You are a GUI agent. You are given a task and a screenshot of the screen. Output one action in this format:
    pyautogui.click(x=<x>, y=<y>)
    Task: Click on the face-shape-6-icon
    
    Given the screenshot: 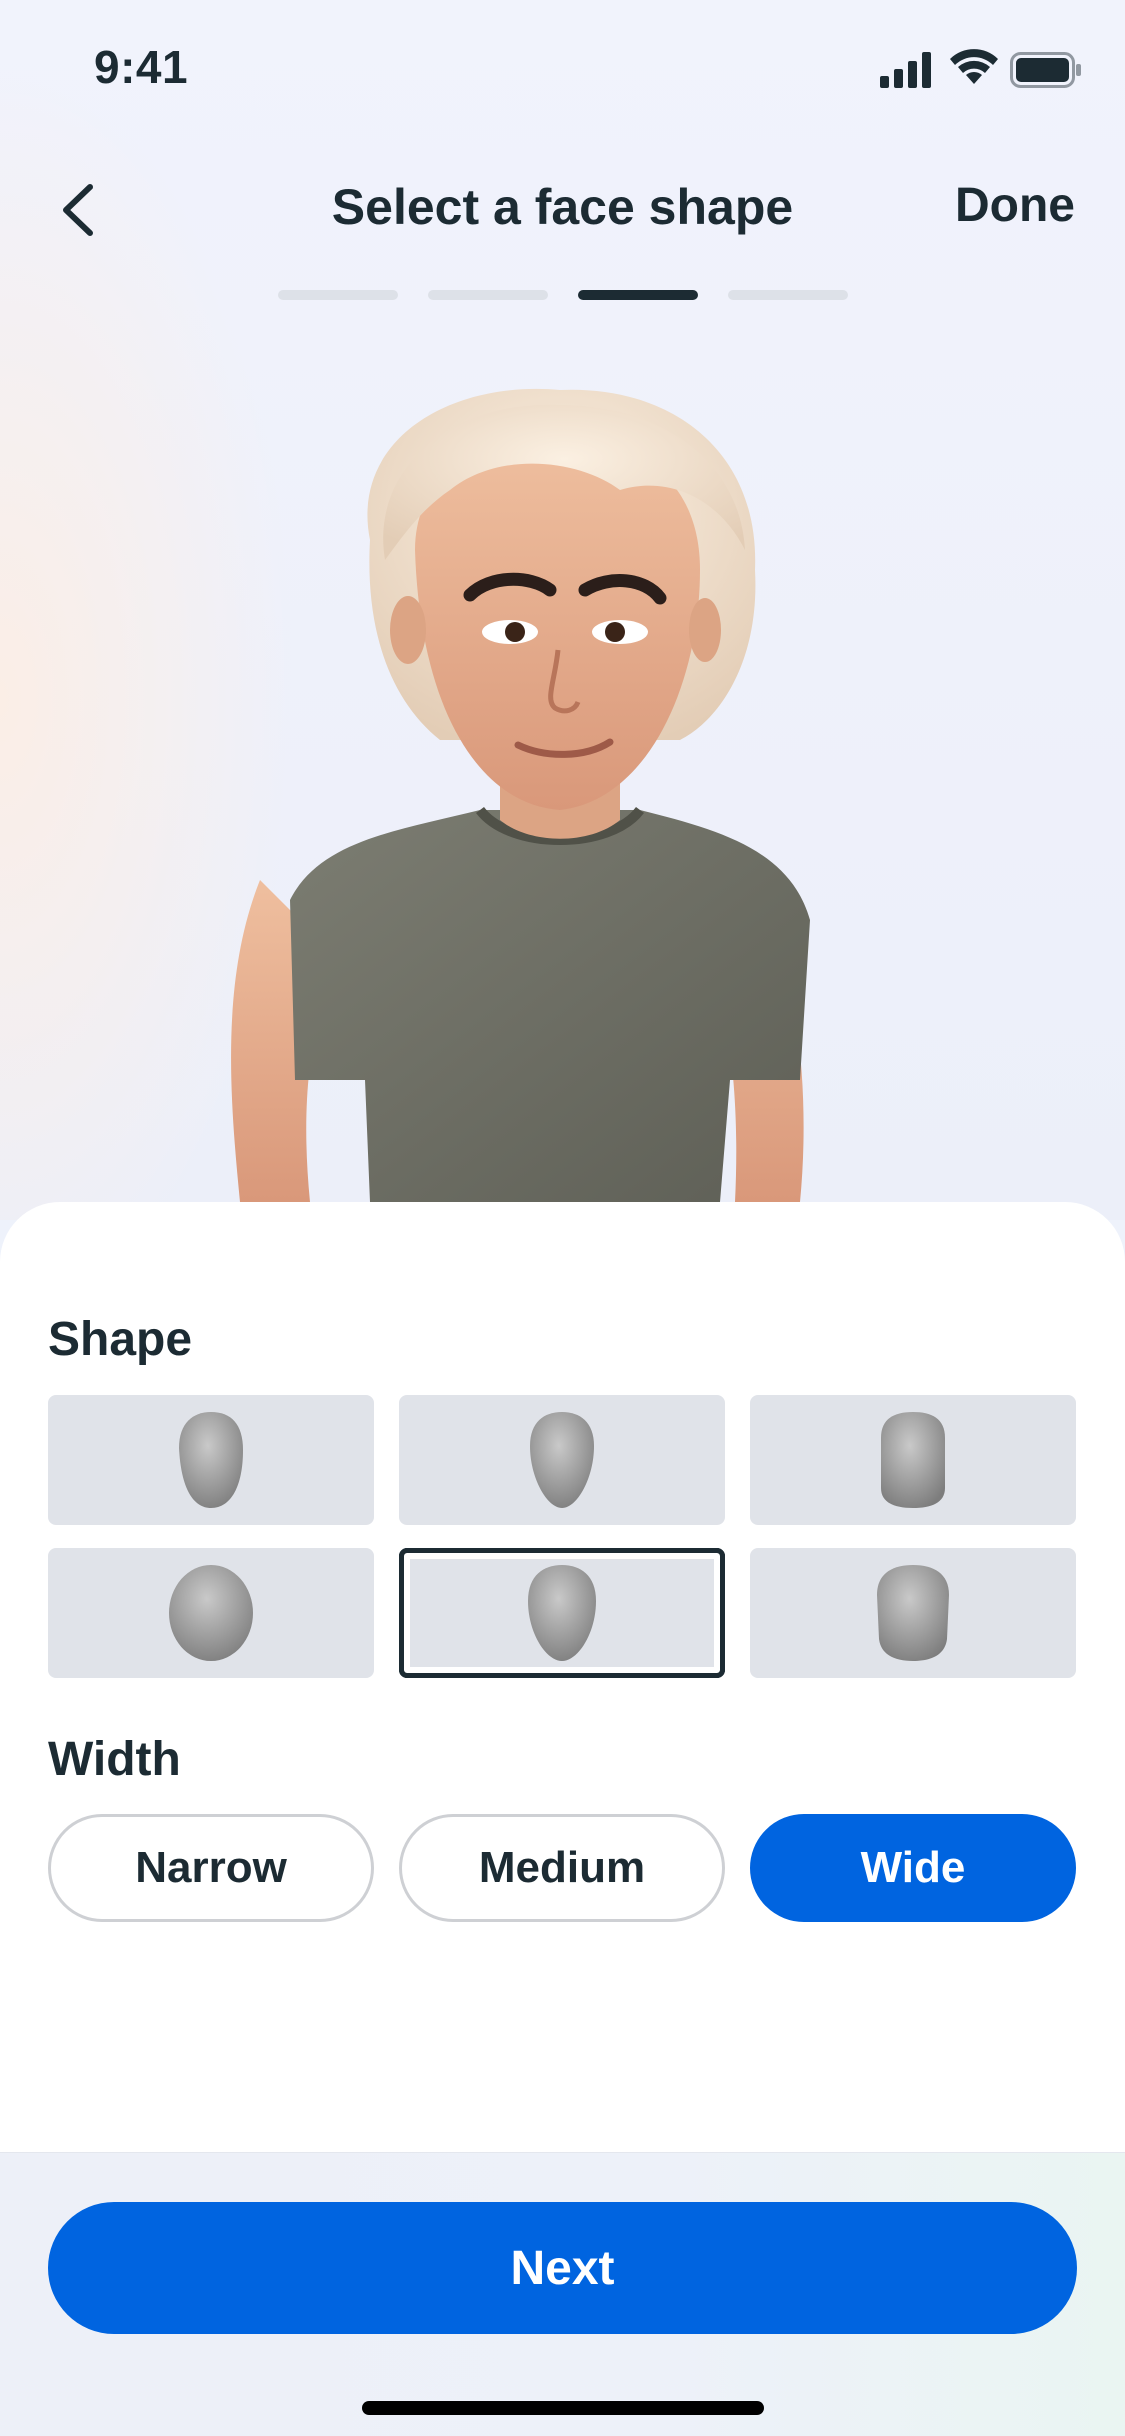 What is the action you would take?
    pyautogui.click(x=913, y=1613)
    